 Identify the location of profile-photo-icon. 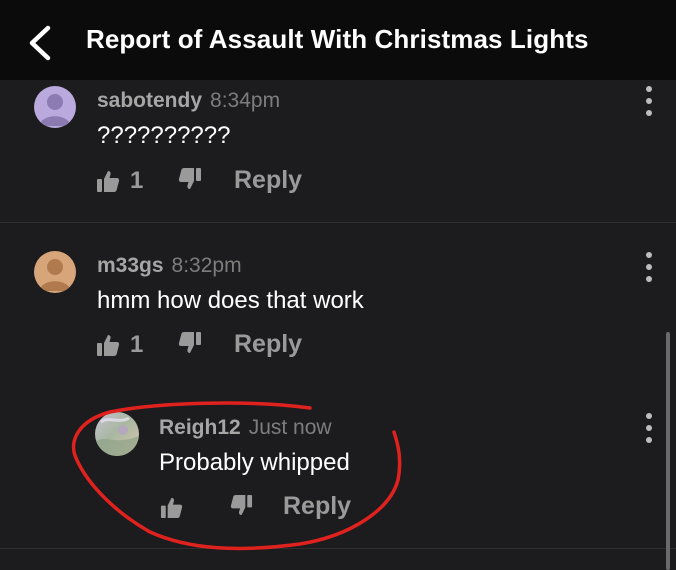
(117, 436).